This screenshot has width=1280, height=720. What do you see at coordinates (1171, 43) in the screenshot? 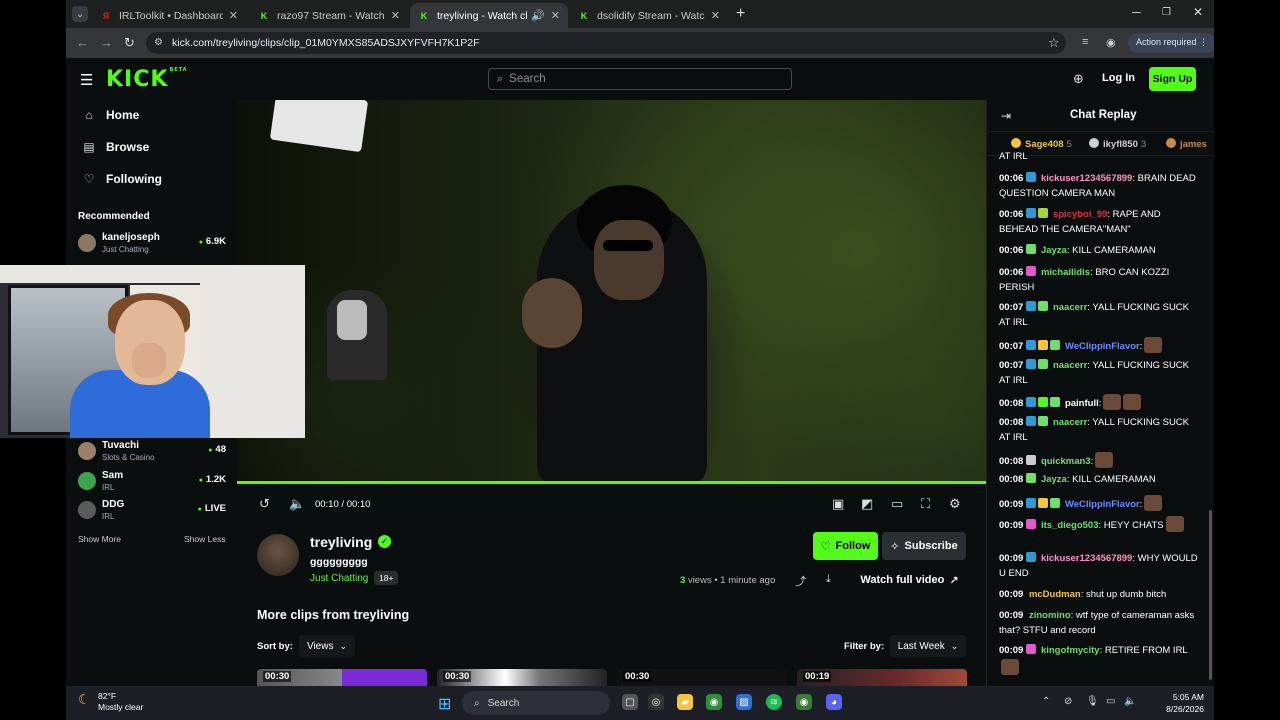
I see `action-required-button: Action required ⋮` at bounding box center [1171, 43].